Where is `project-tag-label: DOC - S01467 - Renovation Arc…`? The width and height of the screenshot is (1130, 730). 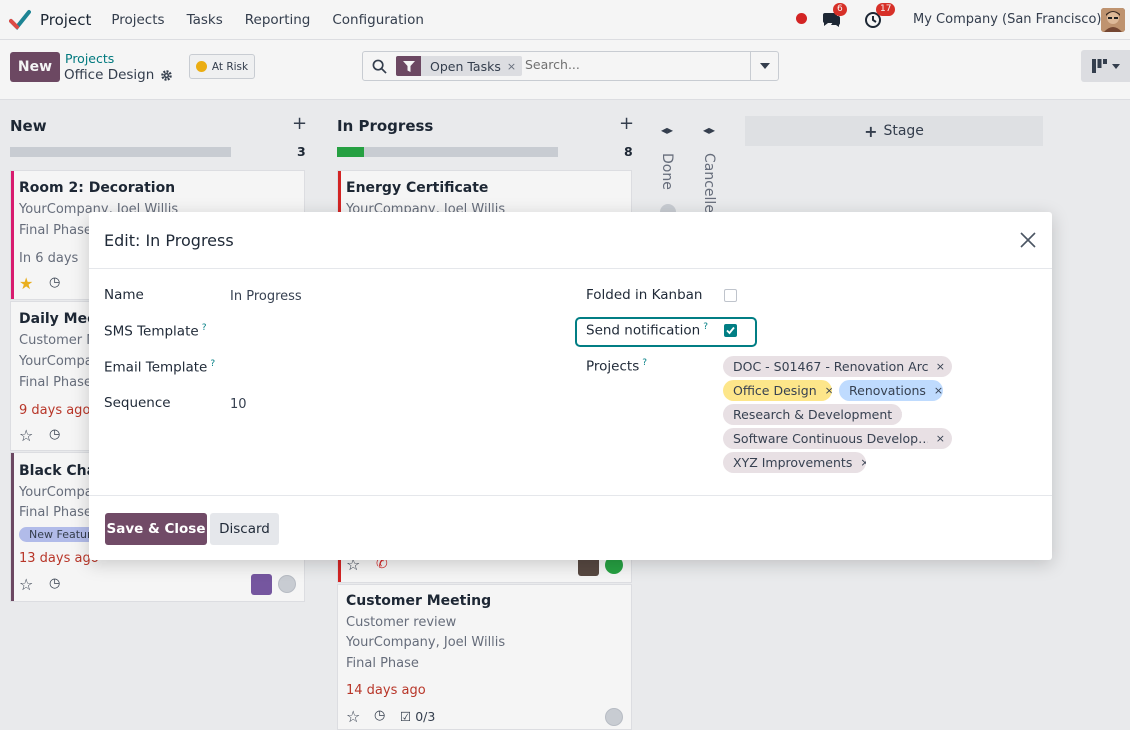
project-tag-label: DOC - S01467 - Renovation Arc… is located at coordinates (830, 366).